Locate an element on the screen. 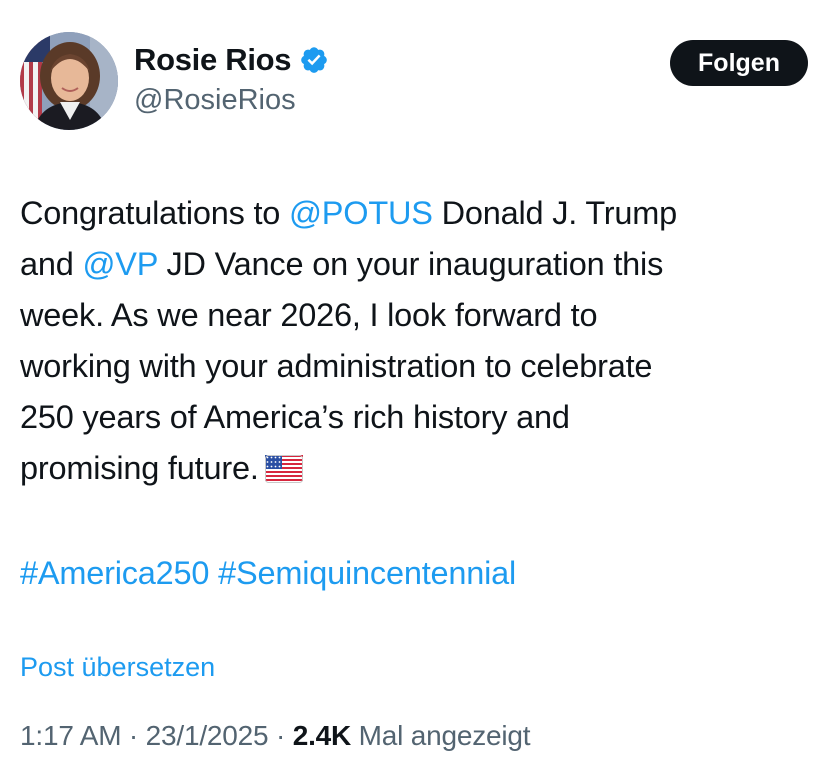  us-flag-icon is located at coordinates (283, 469).